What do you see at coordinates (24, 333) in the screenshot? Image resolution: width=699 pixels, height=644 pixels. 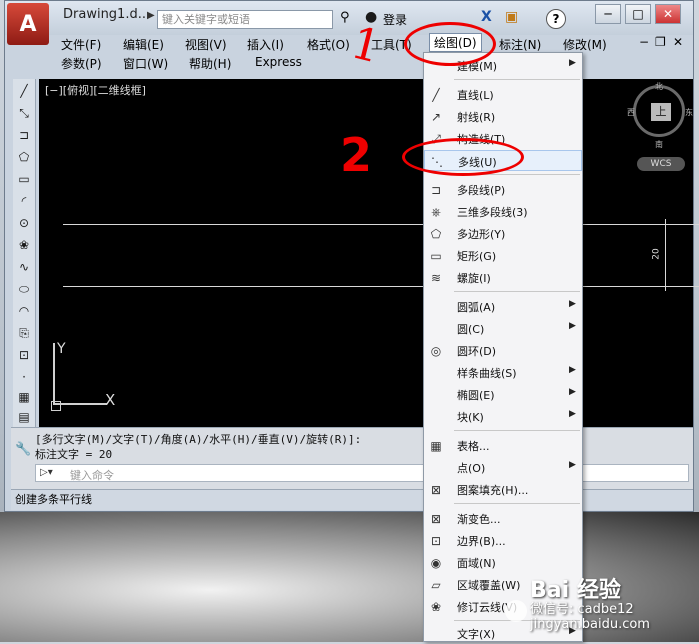 I see `insert-block-tool-icon: ⎘` at bounding box center [24, 333].